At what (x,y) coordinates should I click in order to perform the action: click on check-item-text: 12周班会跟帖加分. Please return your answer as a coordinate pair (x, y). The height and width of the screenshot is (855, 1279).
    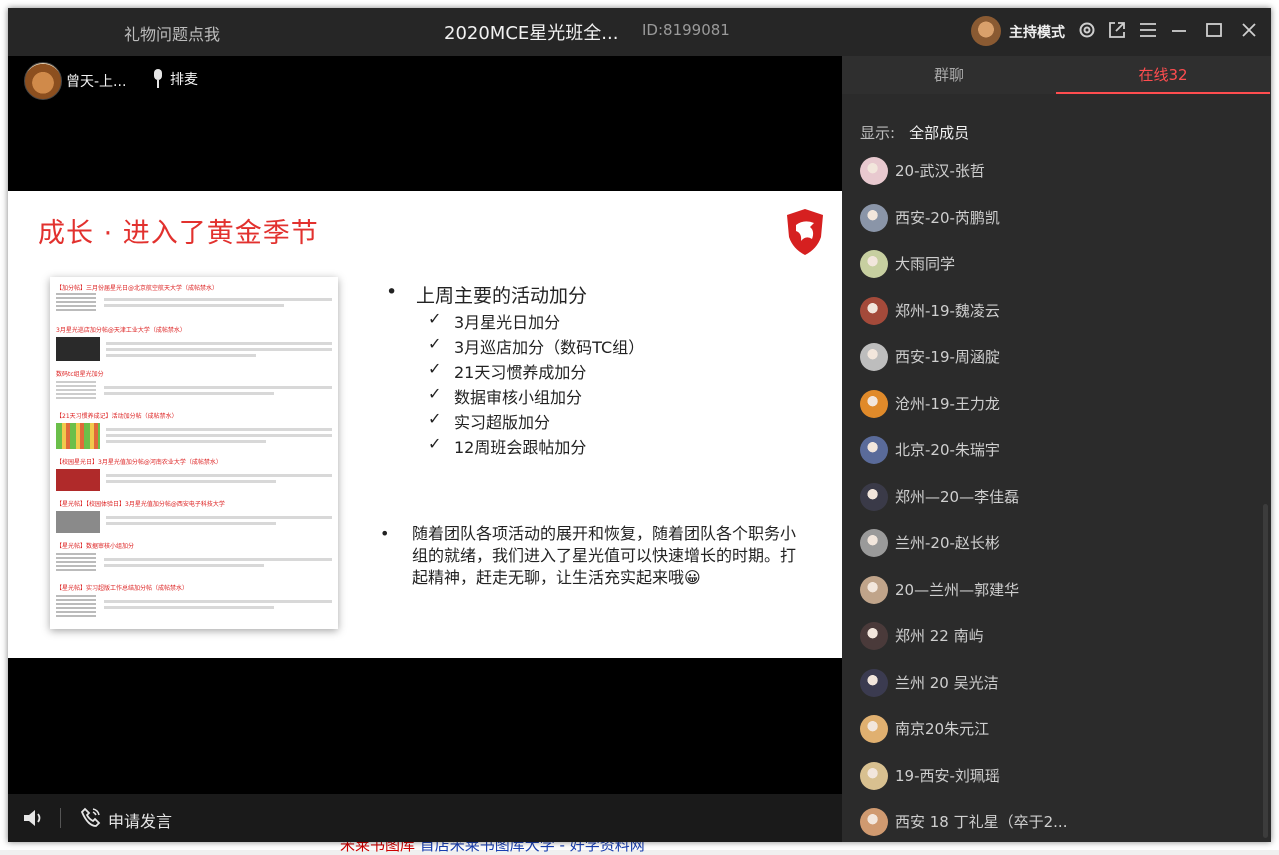
    Looking at the image, I should click on (520, 447).